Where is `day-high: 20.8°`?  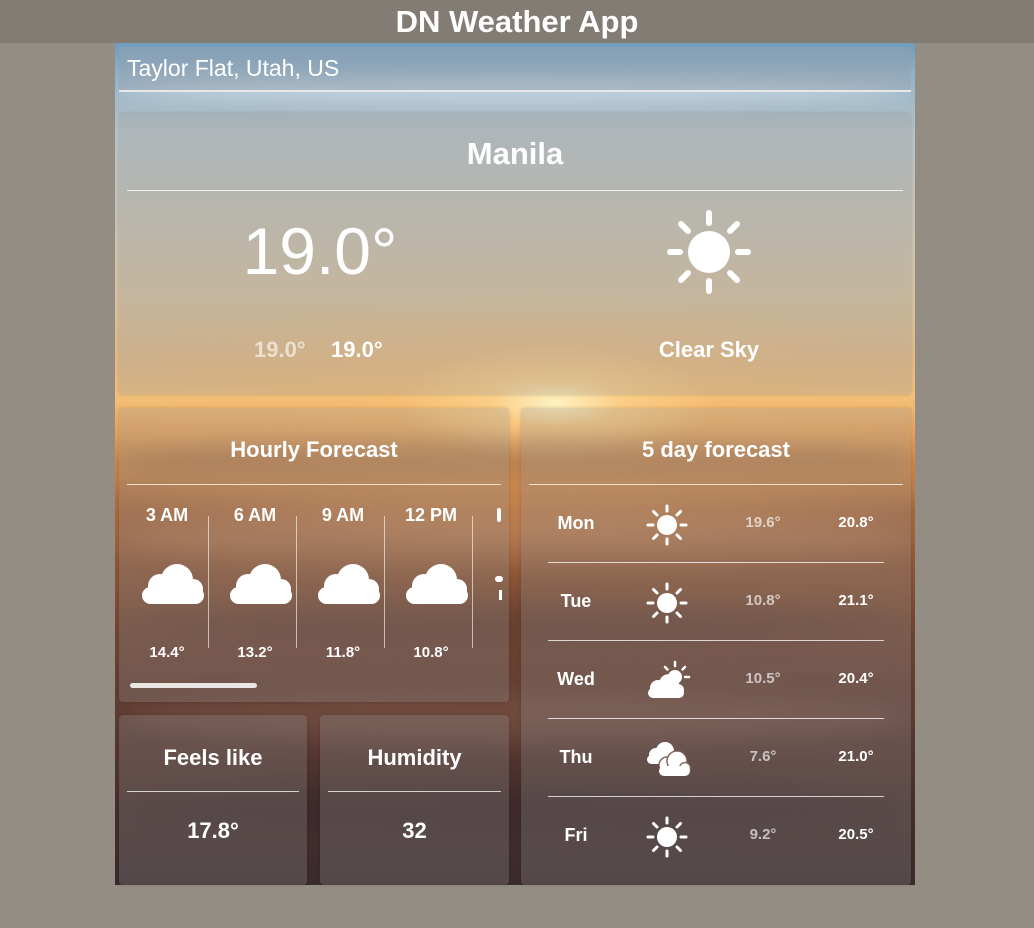 day-high: 20.8° is located at coordinates (856, 522).